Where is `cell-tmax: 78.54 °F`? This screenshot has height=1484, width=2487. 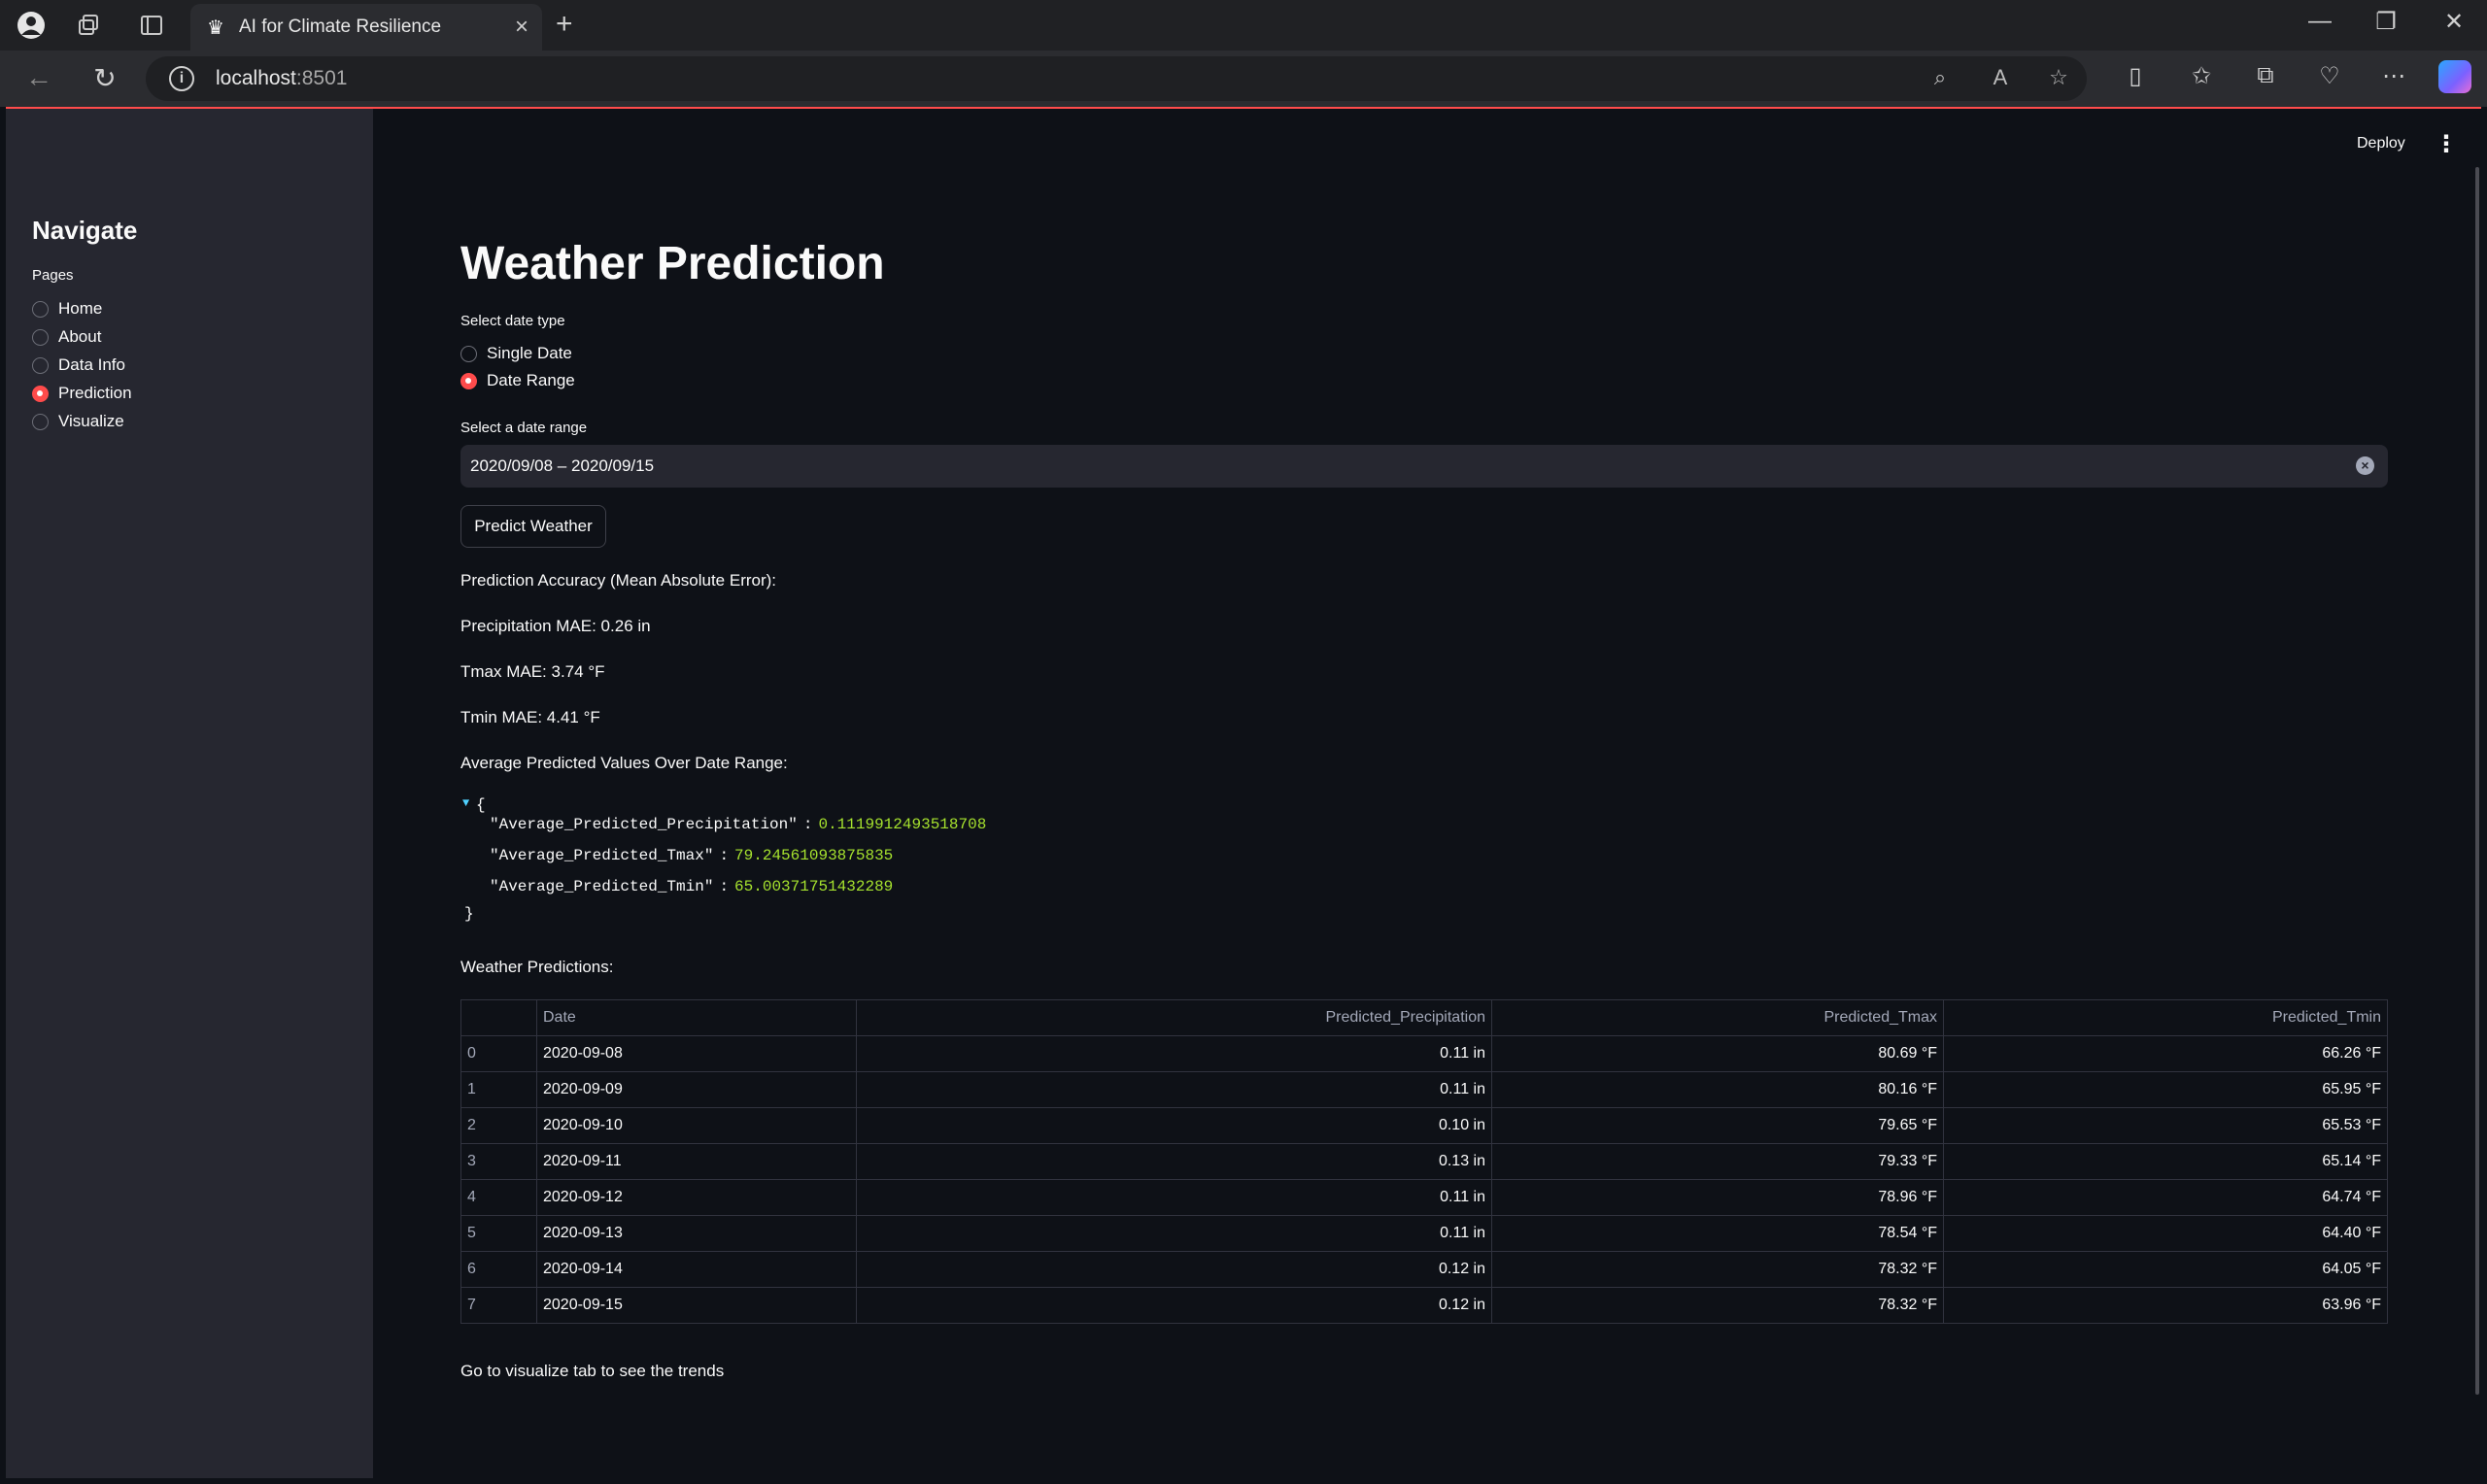
cell-tmax: 78.54 °F is located at coordinates (1717, 1233).